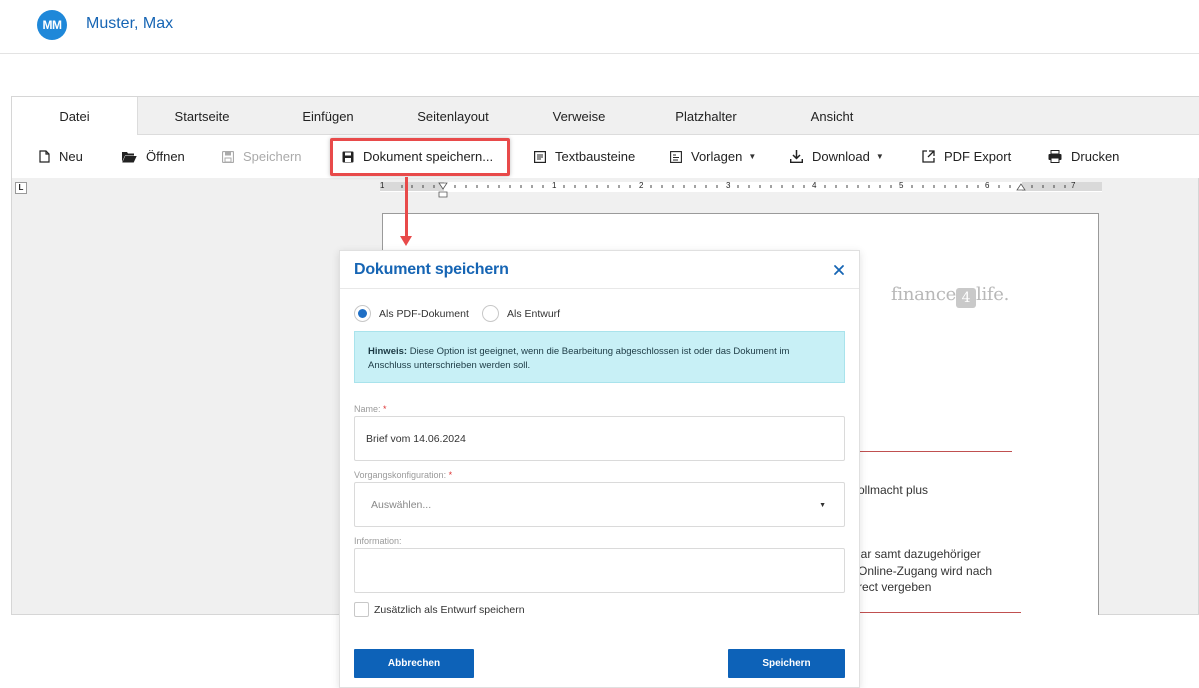 The height and width of the screenshot is (688, 1199). I want to click on option-draft-label: Als Entwurf, so click(534, 313).